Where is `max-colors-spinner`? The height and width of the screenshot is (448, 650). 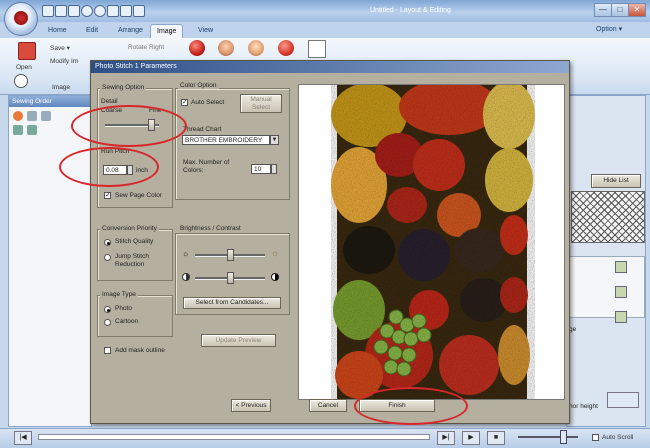 max-colors-spinner is located at coordinates (274, 169).